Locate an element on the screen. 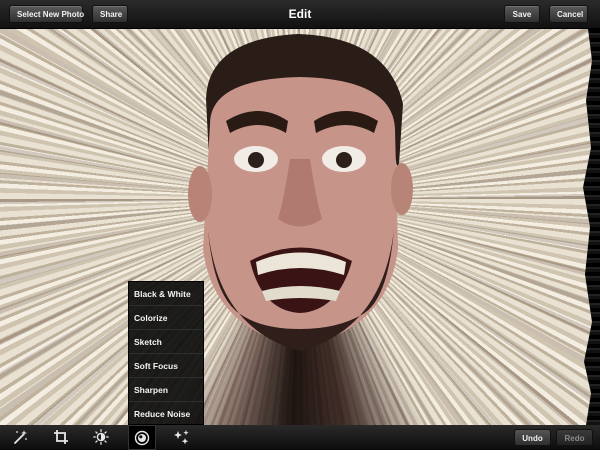 This screenshot has height=450, width=600. share-button: Share is located at coordinates (110, 14).